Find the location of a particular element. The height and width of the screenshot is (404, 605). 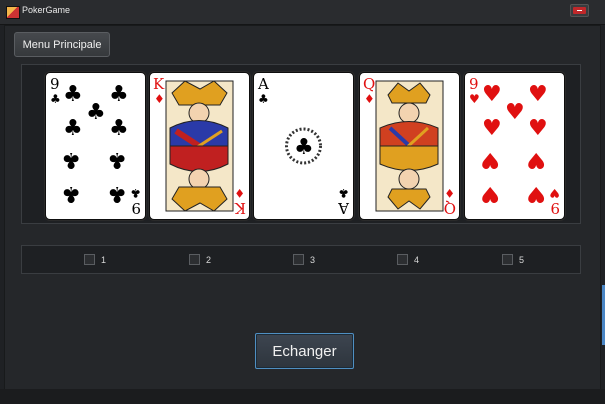

card-2: K ♦ K ♦ is located at coordinates (199, 146).